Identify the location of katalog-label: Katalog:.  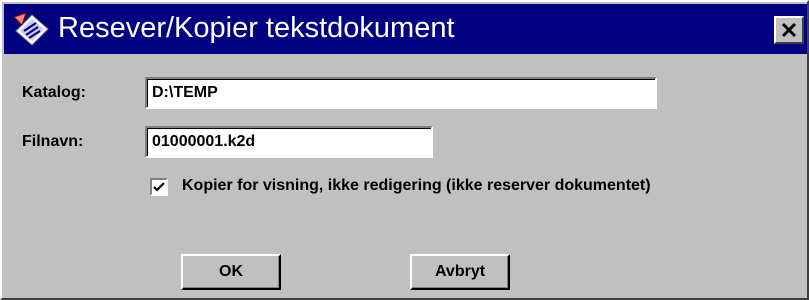
(54, 92).